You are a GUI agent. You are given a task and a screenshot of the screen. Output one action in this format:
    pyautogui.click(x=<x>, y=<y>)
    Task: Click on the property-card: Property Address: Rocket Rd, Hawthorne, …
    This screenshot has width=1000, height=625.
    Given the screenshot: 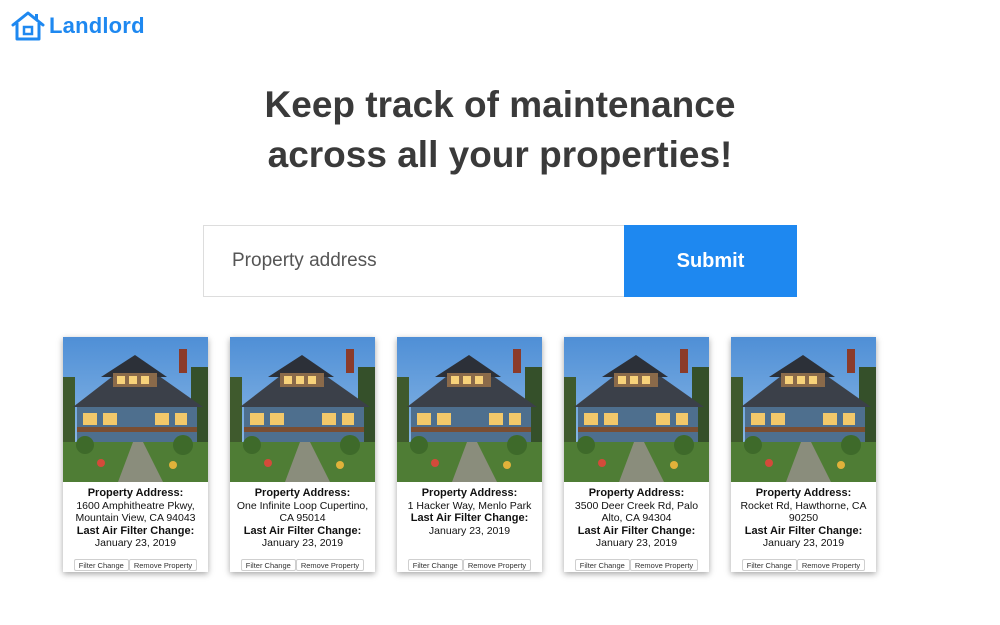 What is the action you would take?
    pyautogui.click(x=803, y=454)
    